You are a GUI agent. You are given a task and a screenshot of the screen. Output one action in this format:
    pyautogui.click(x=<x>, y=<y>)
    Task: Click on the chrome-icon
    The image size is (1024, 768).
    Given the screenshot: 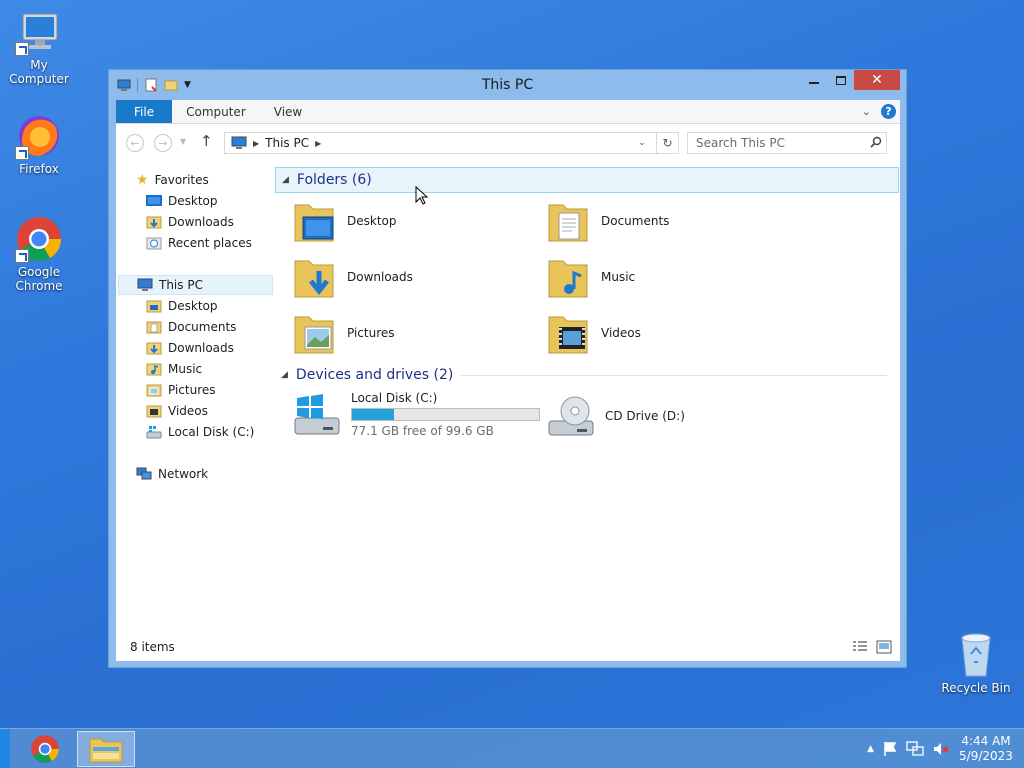 What is the action you would take?
    pyautogui.click(x=45, y=749)
    